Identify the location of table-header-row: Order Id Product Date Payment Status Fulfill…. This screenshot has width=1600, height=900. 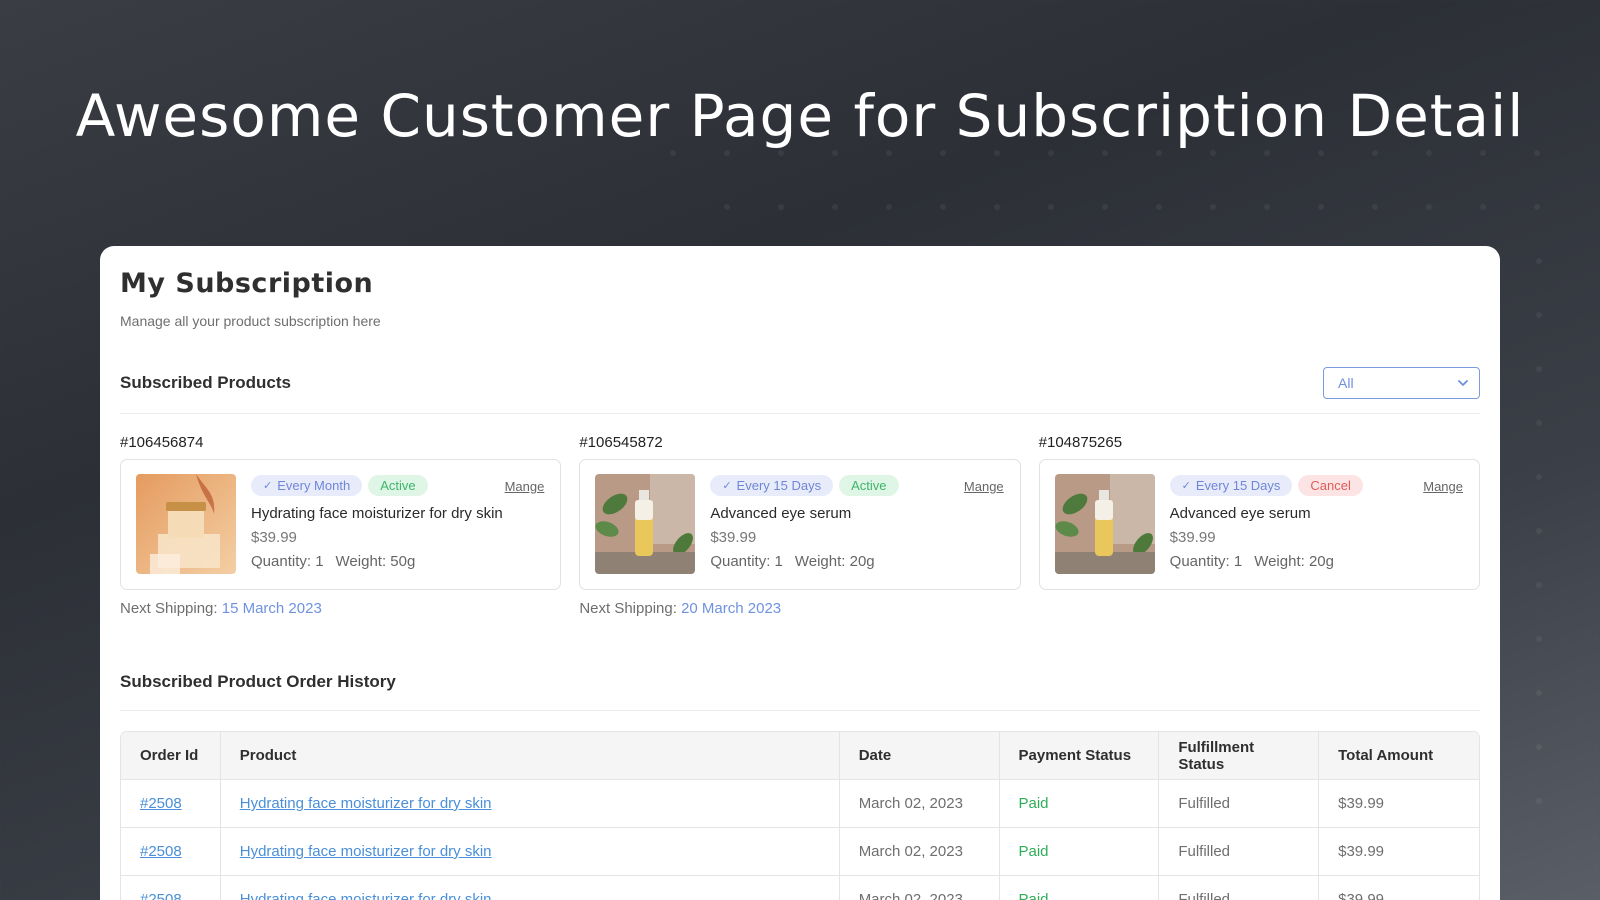
(800, 755).